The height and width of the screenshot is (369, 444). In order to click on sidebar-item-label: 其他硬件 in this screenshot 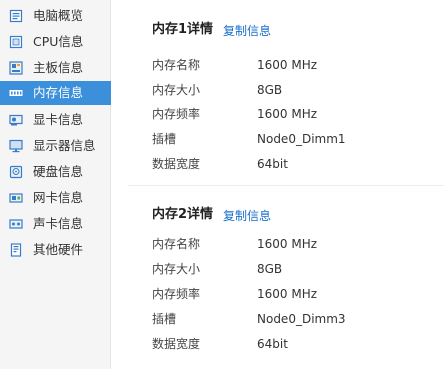, I will do `click(58, 249)`.